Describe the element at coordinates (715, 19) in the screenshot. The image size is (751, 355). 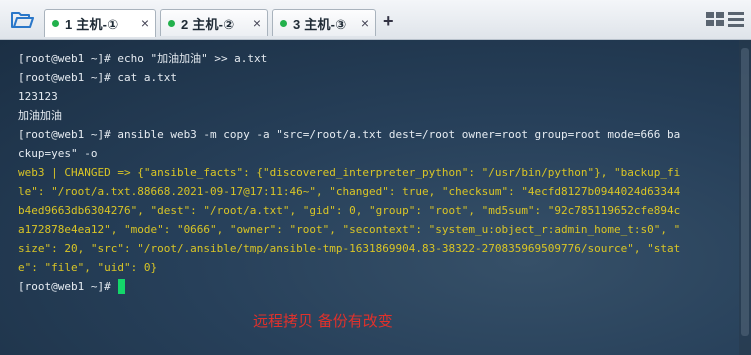
I see `grid-view-icon` at that location.